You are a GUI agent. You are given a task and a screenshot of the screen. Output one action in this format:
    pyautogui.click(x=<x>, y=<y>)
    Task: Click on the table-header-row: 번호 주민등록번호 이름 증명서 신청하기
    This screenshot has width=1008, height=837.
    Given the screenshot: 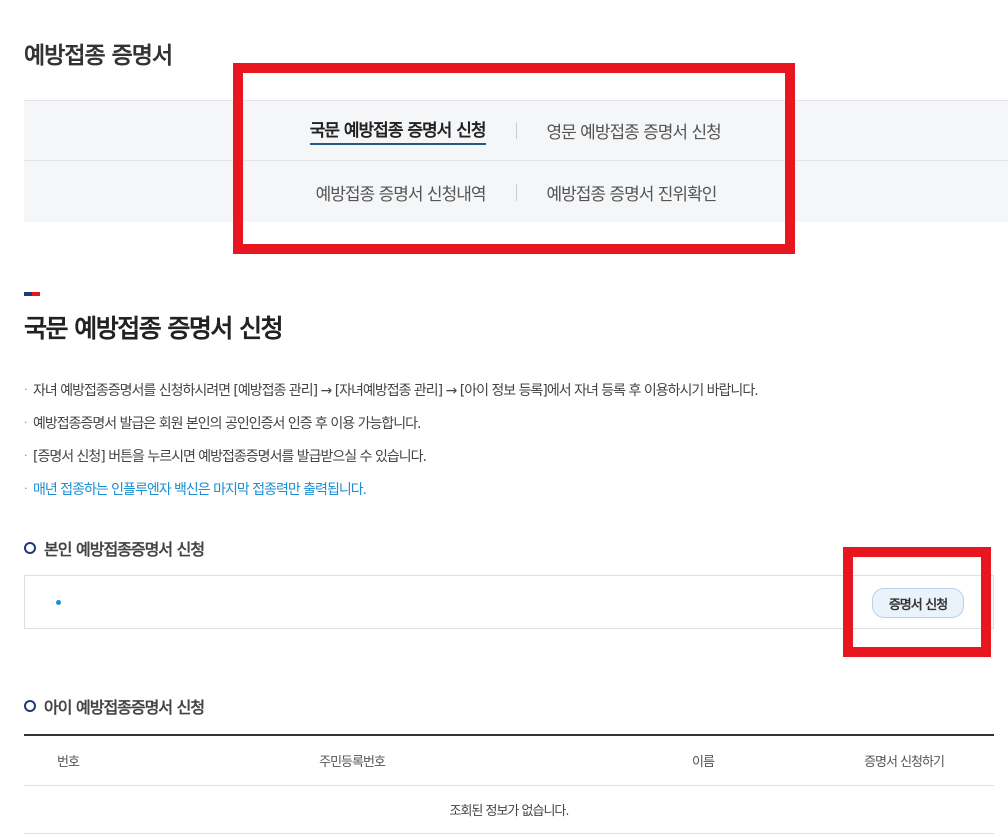 What is the action you would take?
    pyautogui.click(x=509, y=760)
    